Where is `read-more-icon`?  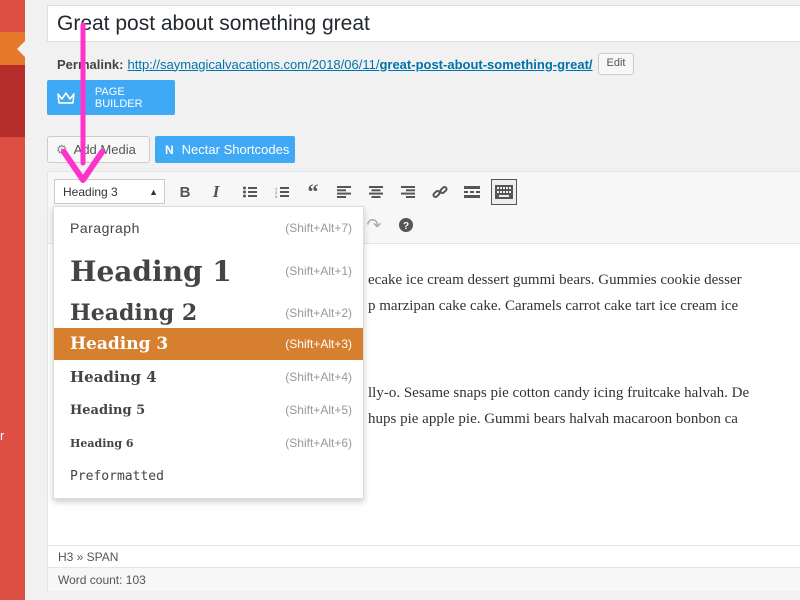
read-more-icon is located at coordinates (472, 192).